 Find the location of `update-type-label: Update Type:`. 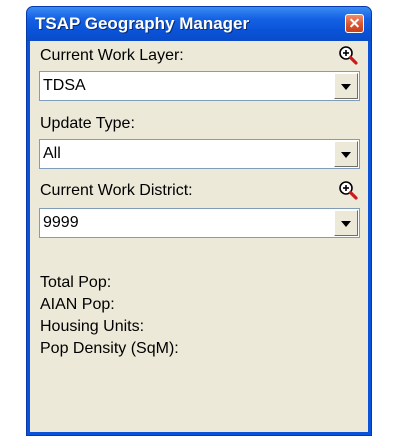

update-type-label: Update Type: is located at coordinates (87, 123).